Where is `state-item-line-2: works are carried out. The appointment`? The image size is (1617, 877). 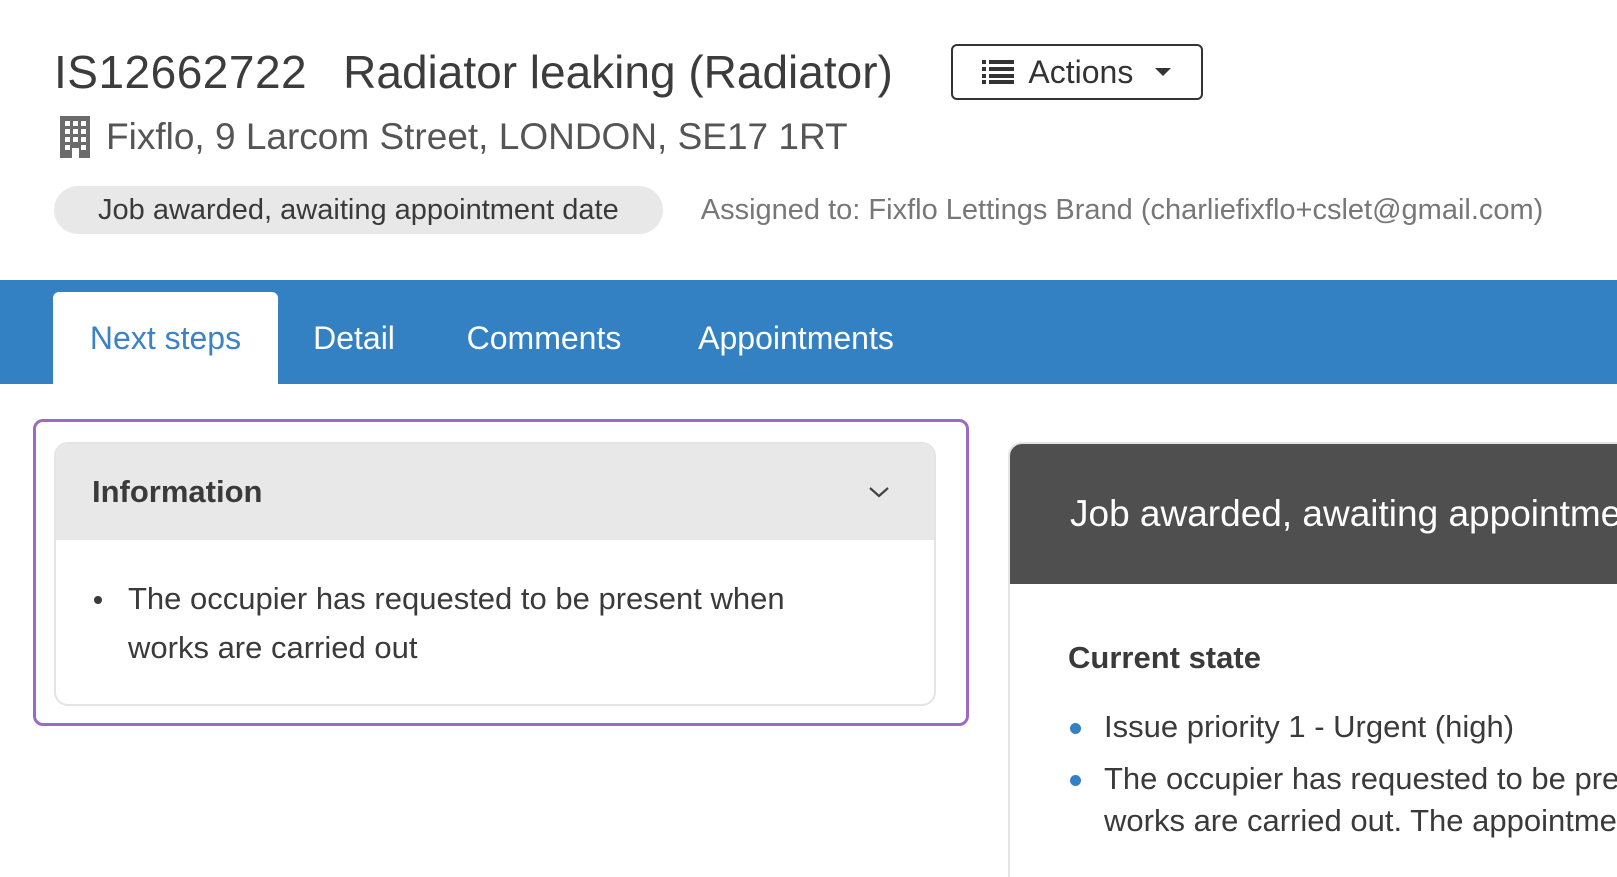 state-item-line-2: works are carried out. The appointment is located at coordinates (1360, 820).